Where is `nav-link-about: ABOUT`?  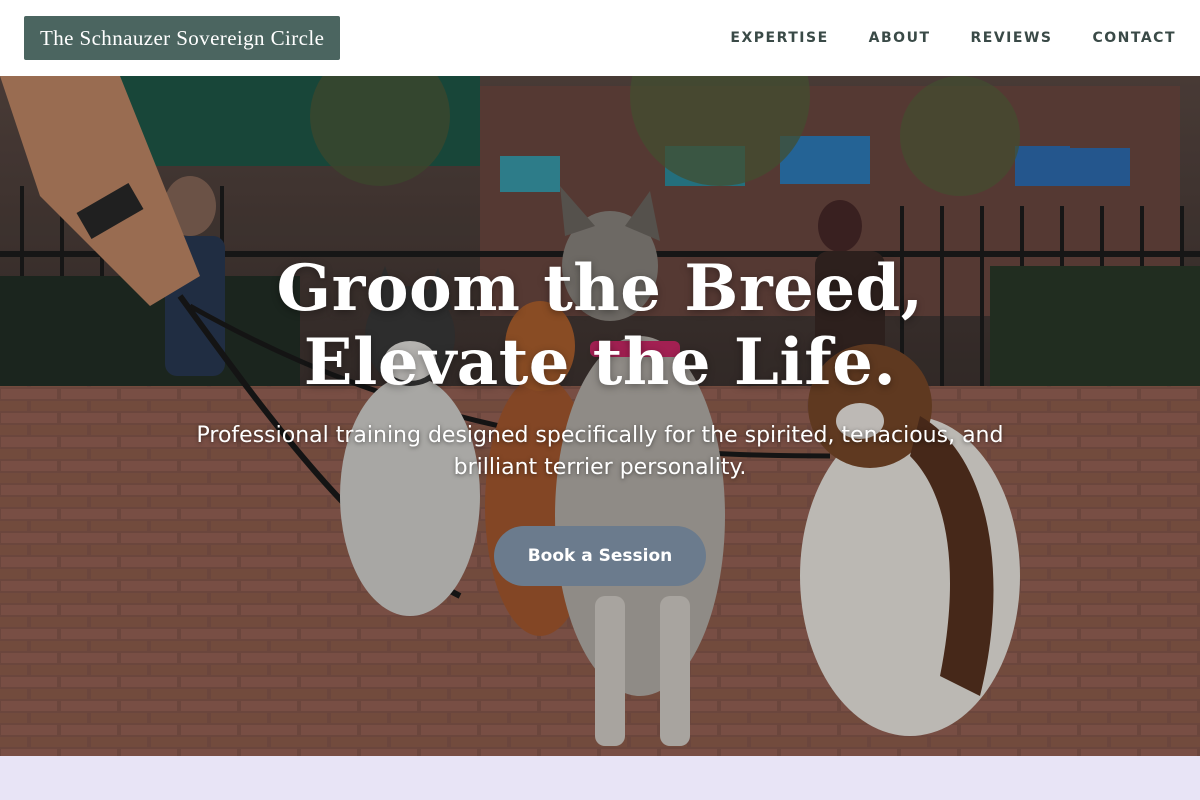
nav-link-about: ABOUT is located at coordinates (900, 38).